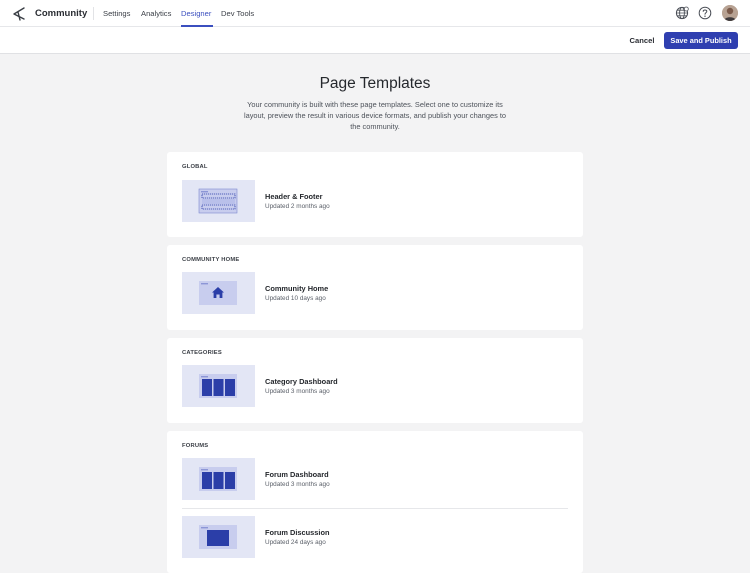 The width and height of the screenshot is (750, 573). Describe the element at coordinates (61, 13) in the screenshot. I see `brand-name: Community` at that location.